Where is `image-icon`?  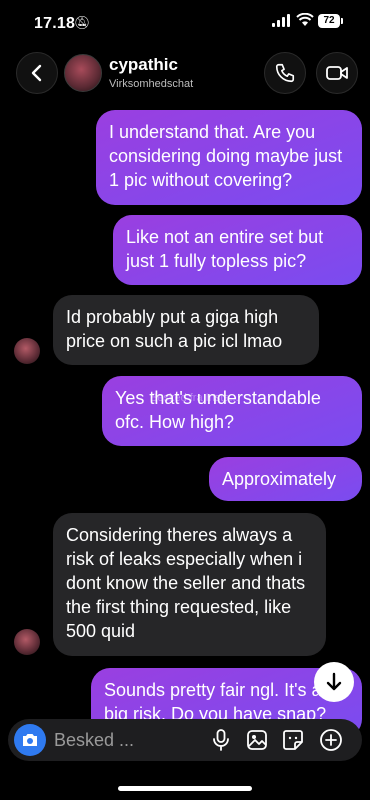 image-icon is located at coordinates (257, 740).